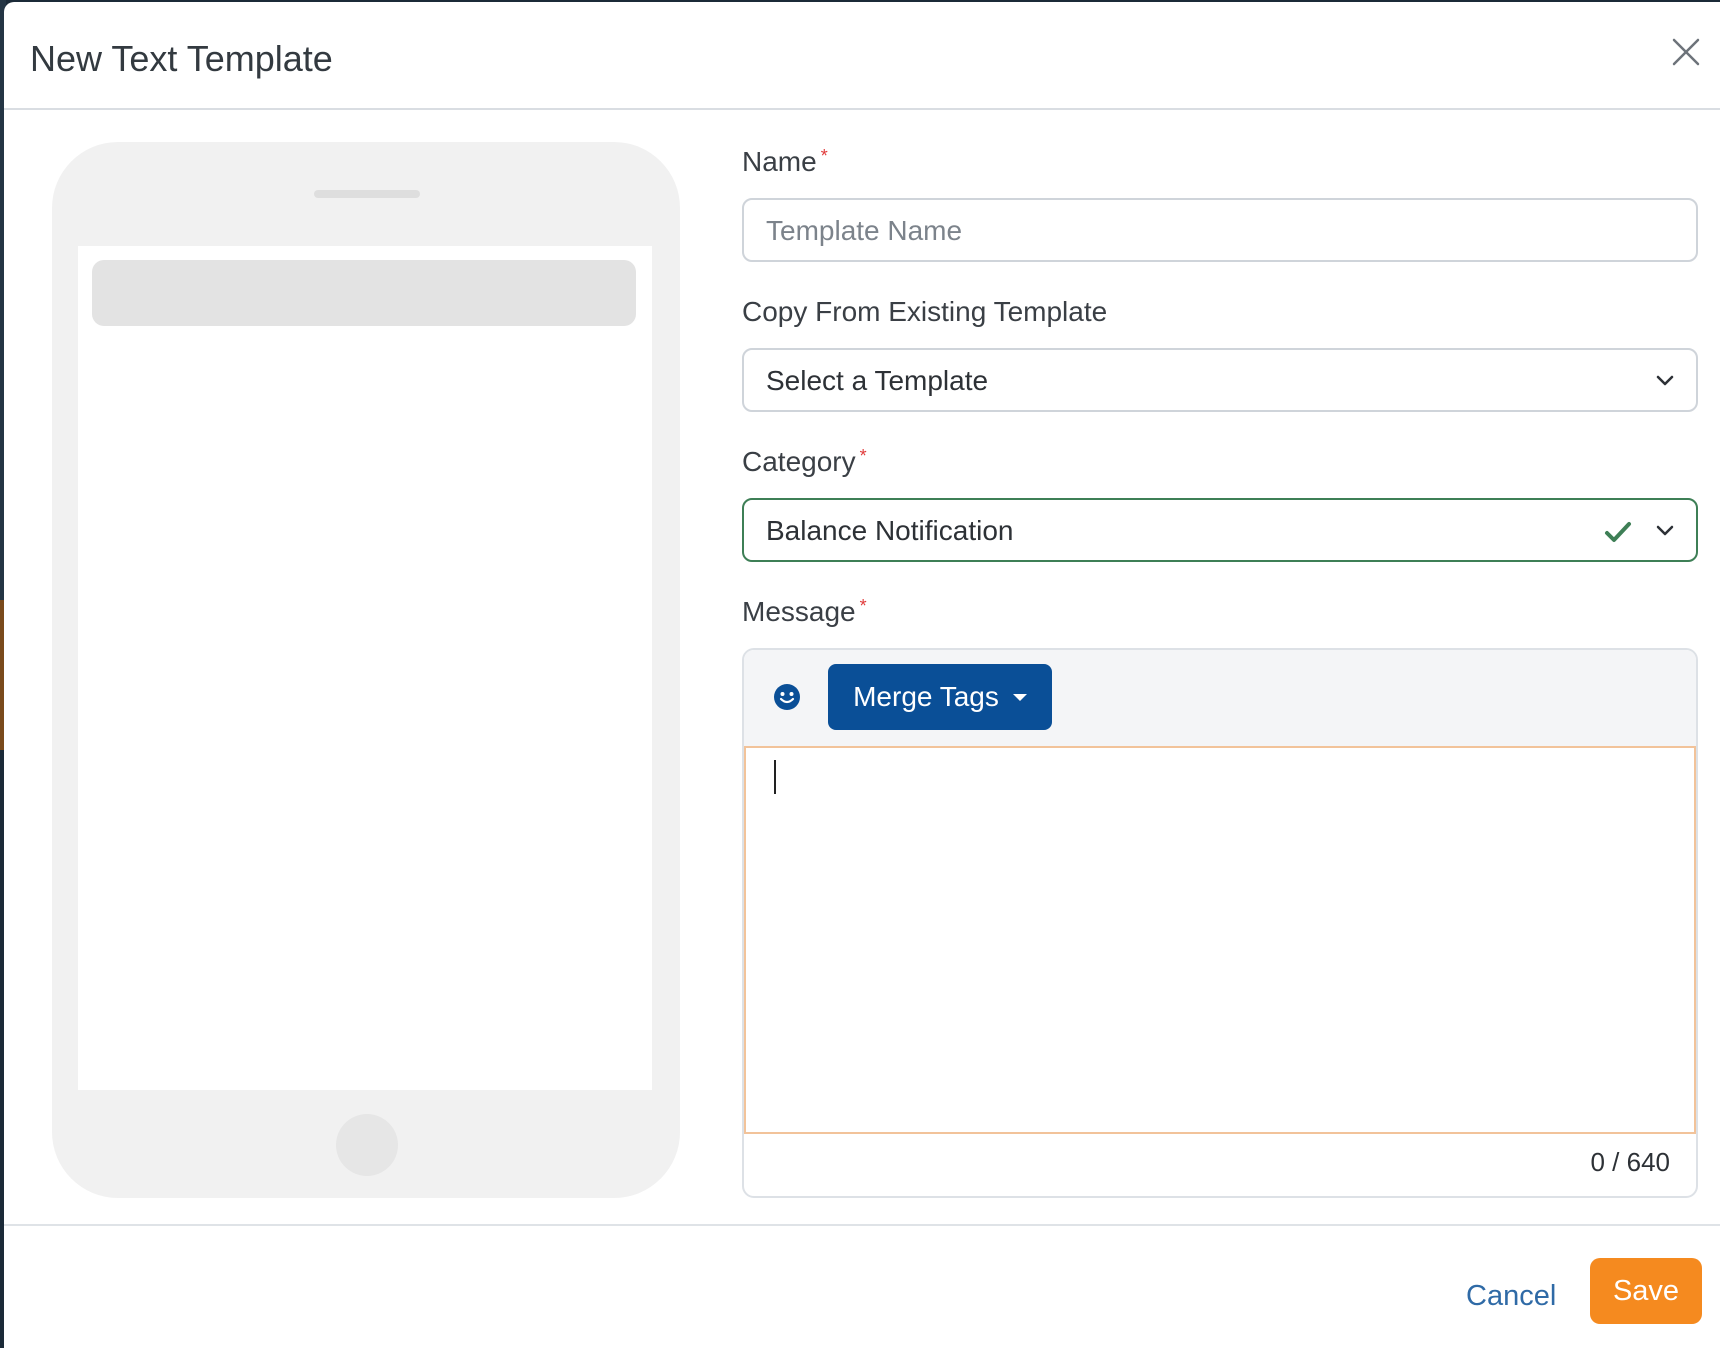 Image resolution: width=1720 pixels, height=1348 pixels. What do you see at coordinates (1220, 530) in the screenshot?
I see `category-select: Balance Notification` at bounding box center [1220, 530].